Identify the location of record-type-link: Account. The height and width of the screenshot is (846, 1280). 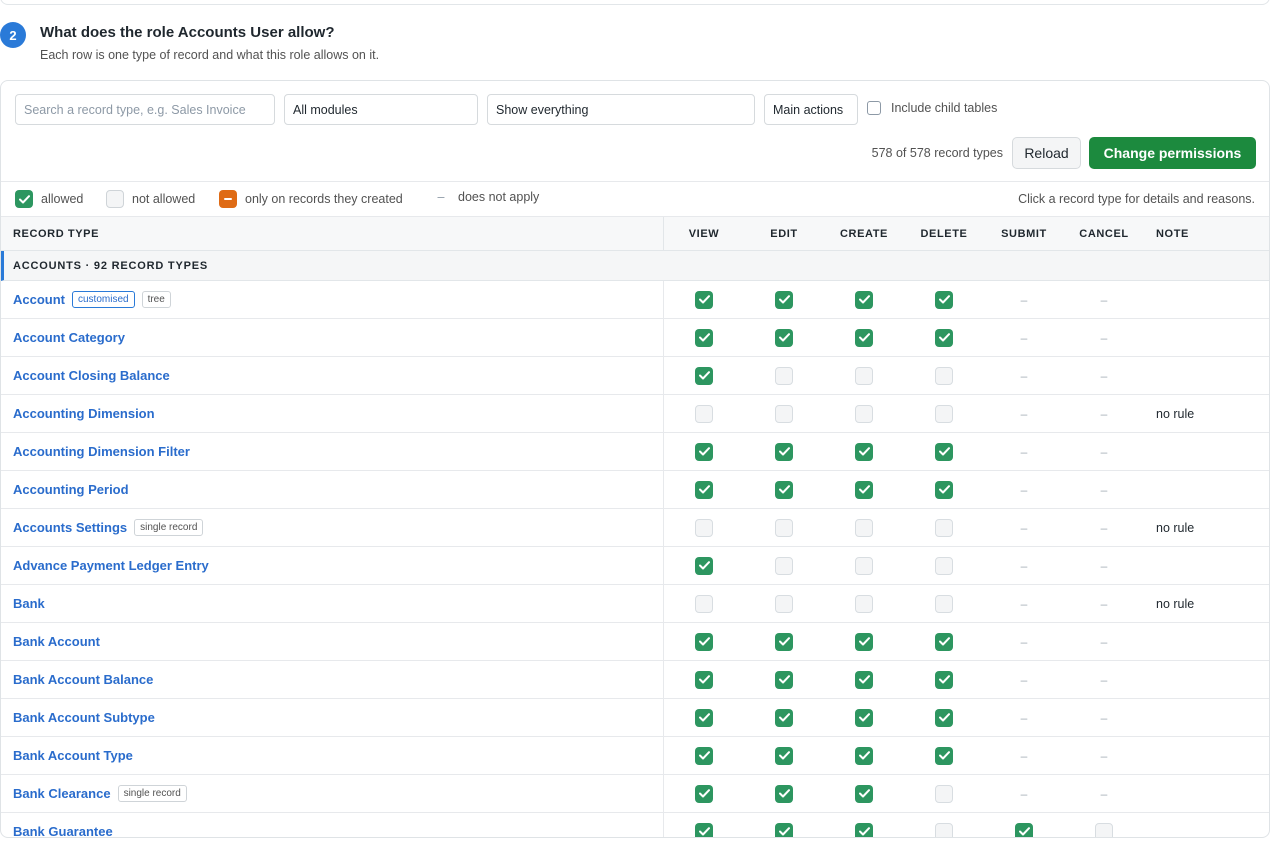
(39, 299).